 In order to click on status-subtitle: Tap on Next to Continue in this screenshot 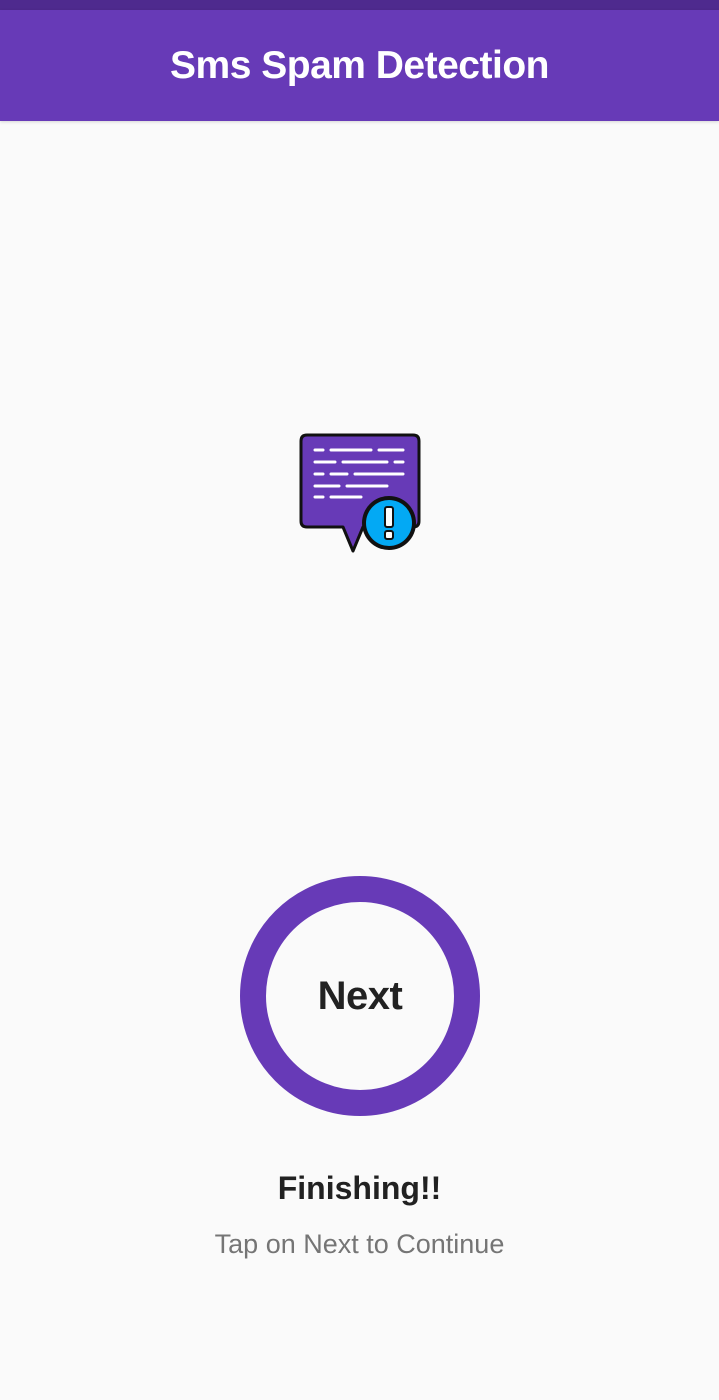, I will do `click(359, 1244)`.